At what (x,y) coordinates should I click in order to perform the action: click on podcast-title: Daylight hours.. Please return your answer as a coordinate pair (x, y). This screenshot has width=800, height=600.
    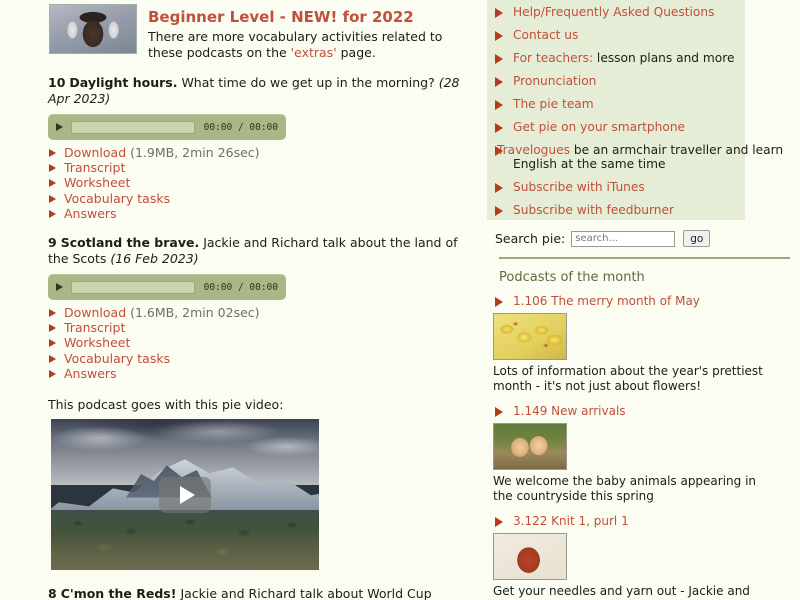
    Looking at the image, I should click on (123, 82).